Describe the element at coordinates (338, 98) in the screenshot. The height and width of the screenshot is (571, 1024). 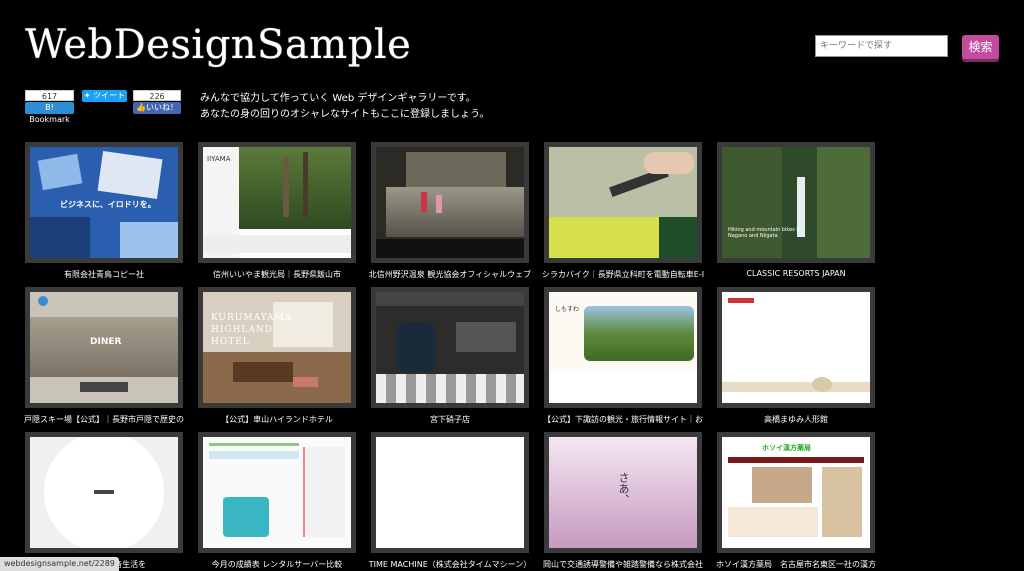
I see `intro-line-1: みんなで協力して作っていく Web デザインギャラリーです。` at that location.